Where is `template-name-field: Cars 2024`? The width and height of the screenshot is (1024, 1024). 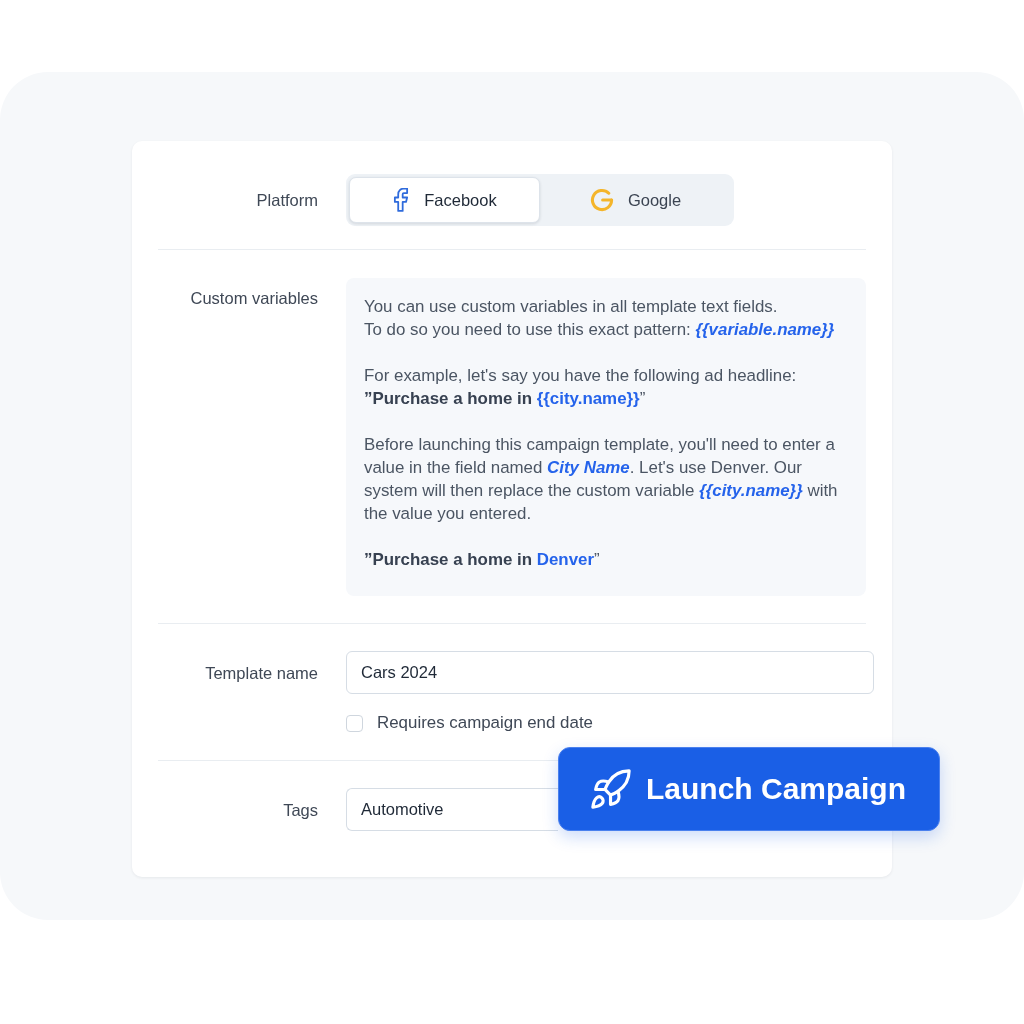 template-name-field: Cars 2024 is located at coordinates (610, 672).